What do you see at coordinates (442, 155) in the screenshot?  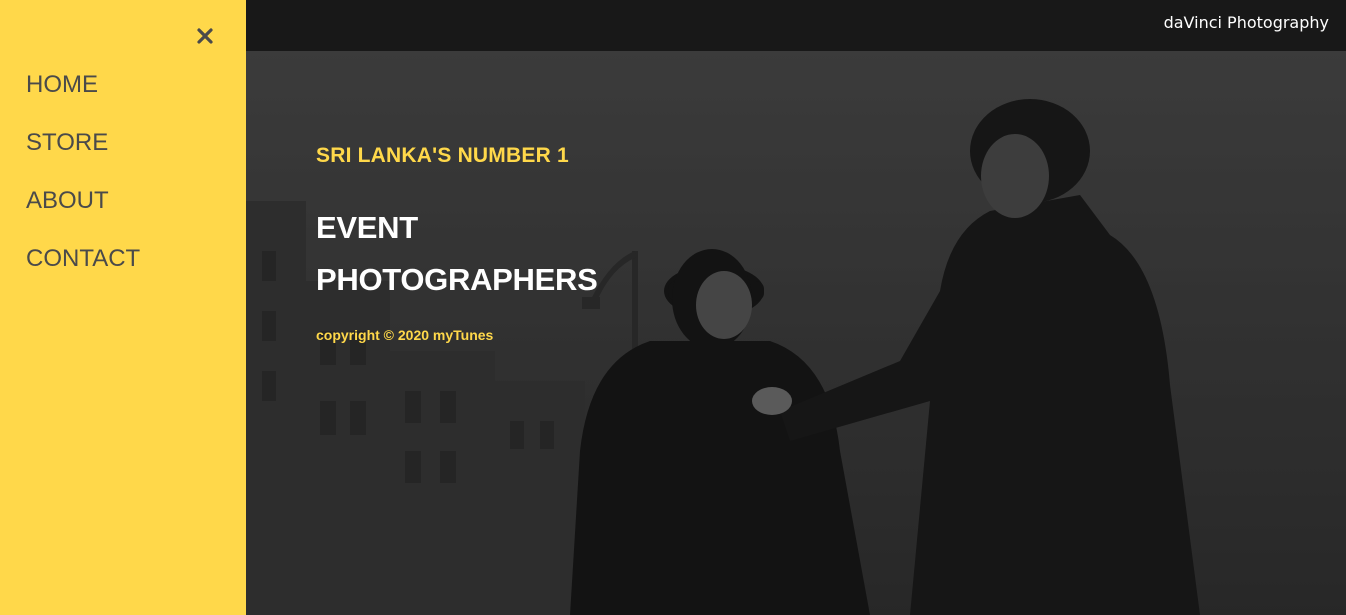 I see `hero-tagline: SRI LANKA'S NUMBER 1` at bounding box center [442, 155].